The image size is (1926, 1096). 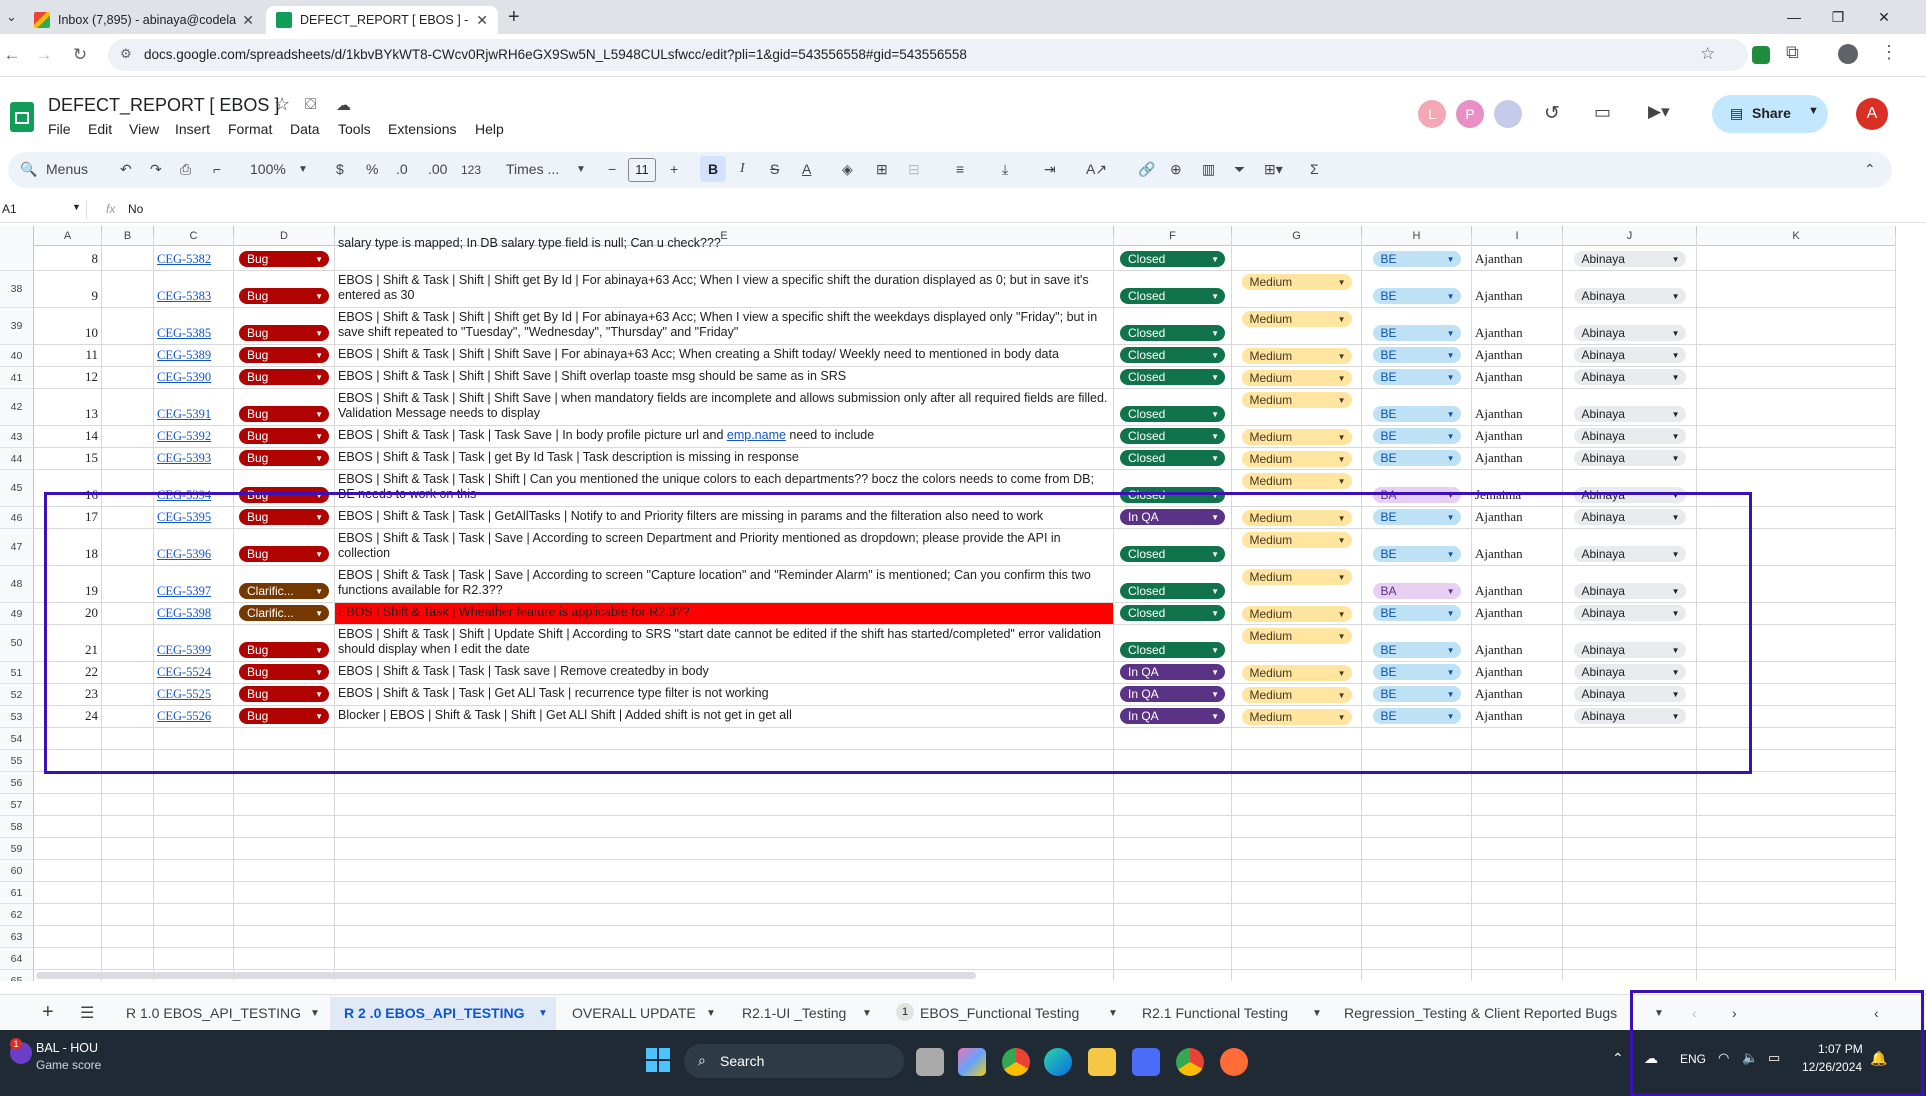 What do you see at coordinates (1297, 252) in the screenshot?
I see `cell-priority` at bounding box center [1297, 252].